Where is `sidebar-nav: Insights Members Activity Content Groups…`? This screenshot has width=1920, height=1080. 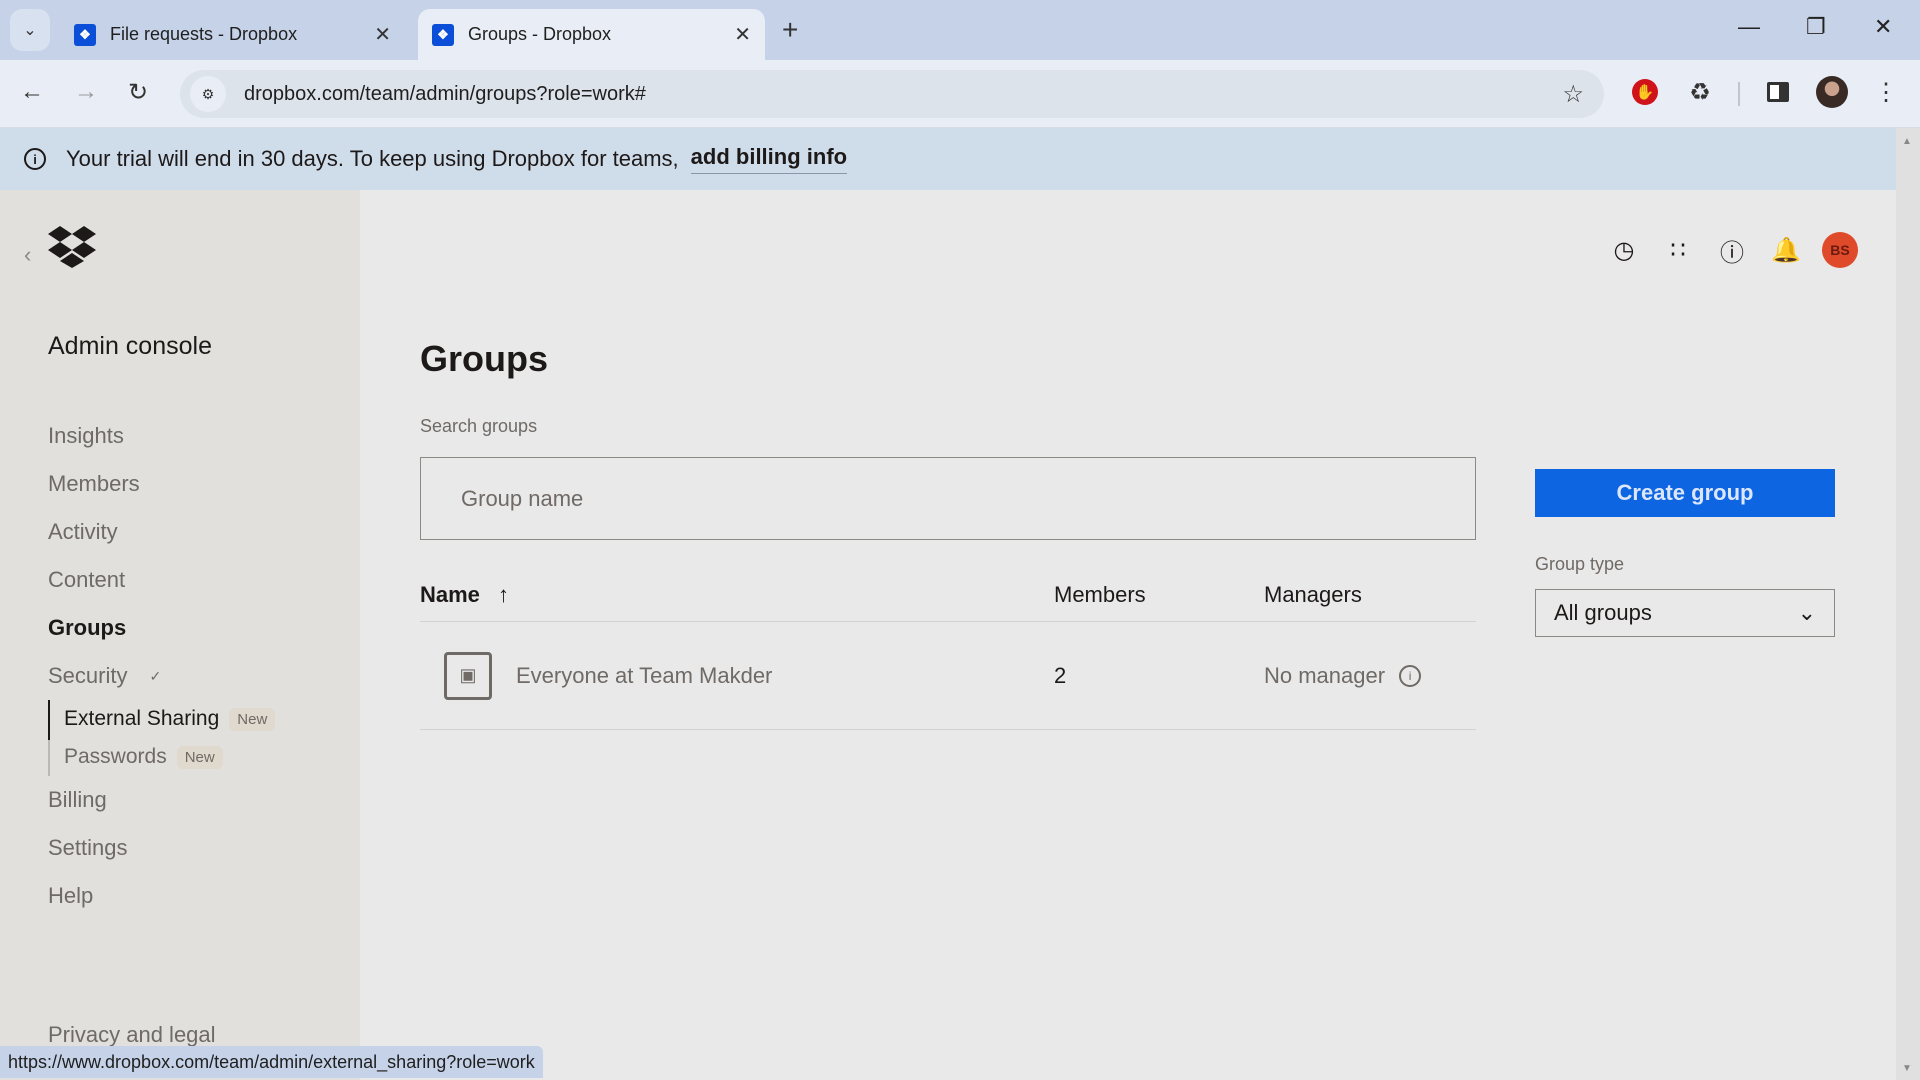 sidebar-nav: Insights Members Activity Content Groups… is located at coordinates (162, 666).